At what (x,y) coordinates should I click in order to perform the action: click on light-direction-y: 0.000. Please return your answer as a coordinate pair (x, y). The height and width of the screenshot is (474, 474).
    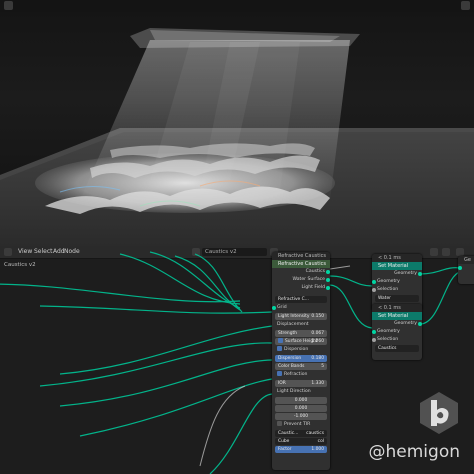
    Looking at the image, I should click on (301, 408).